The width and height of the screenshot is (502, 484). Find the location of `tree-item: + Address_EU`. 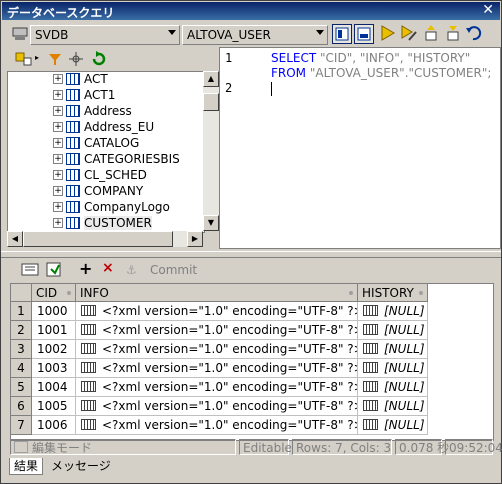

tree-item: + Address_EU is located at coordinates (106, 127).